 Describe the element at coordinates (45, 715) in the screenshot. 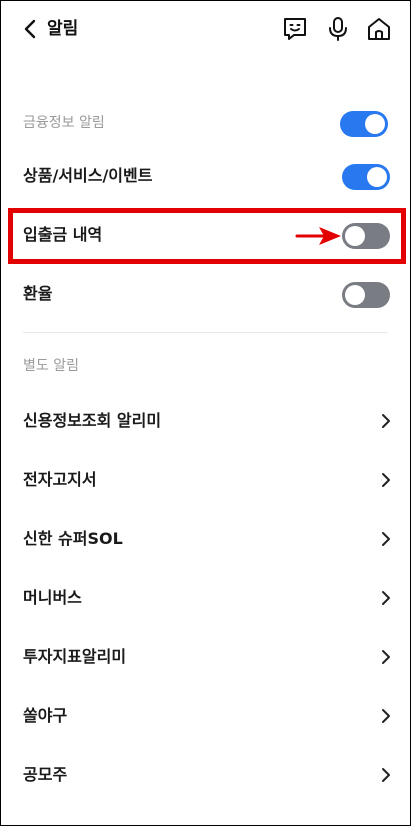

I see `list-item-label: 쏠야구` at that location.